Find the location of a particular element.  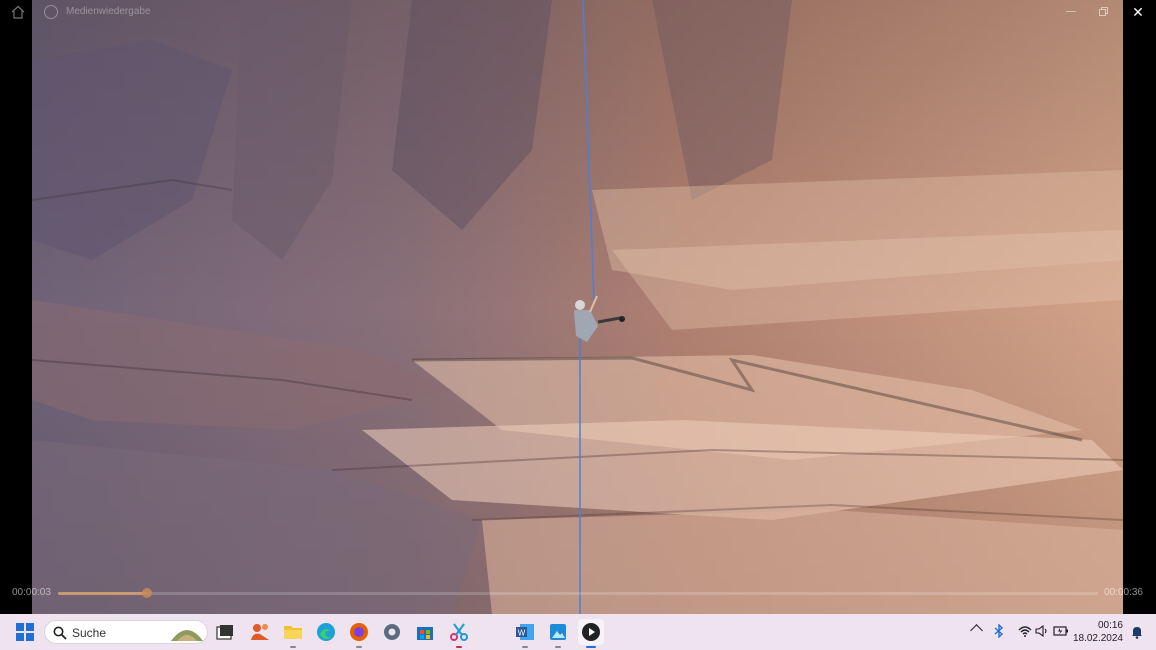

edge-icon is located at coordinates (326, 632).